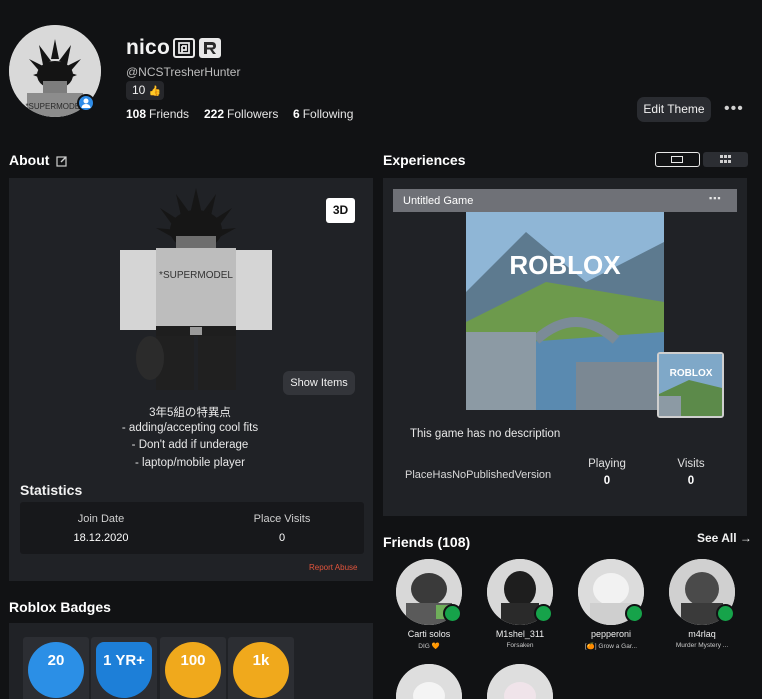 This screenshot has height=699, width=762. I want to click on join-date-value: 18.12.2020, so click(101, 538).